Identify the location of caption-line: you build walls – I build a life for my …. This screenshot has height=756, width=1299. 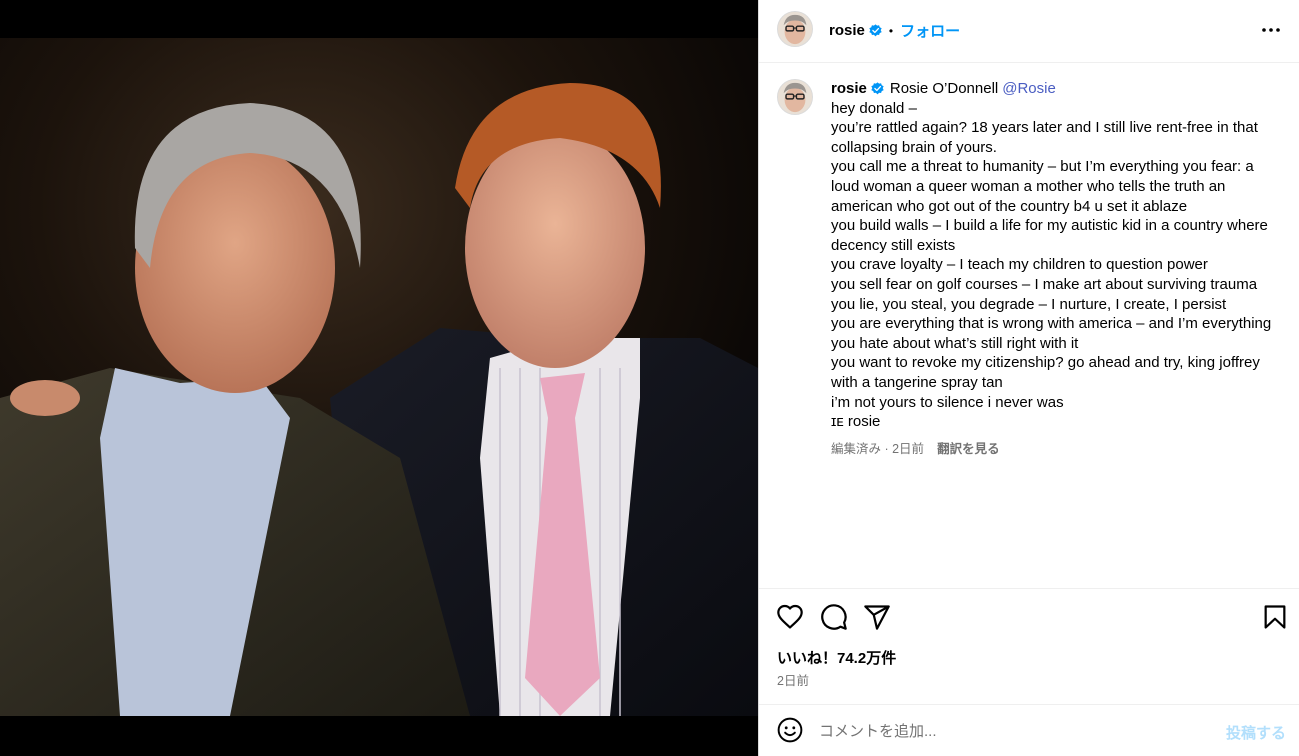
(1049, 235).